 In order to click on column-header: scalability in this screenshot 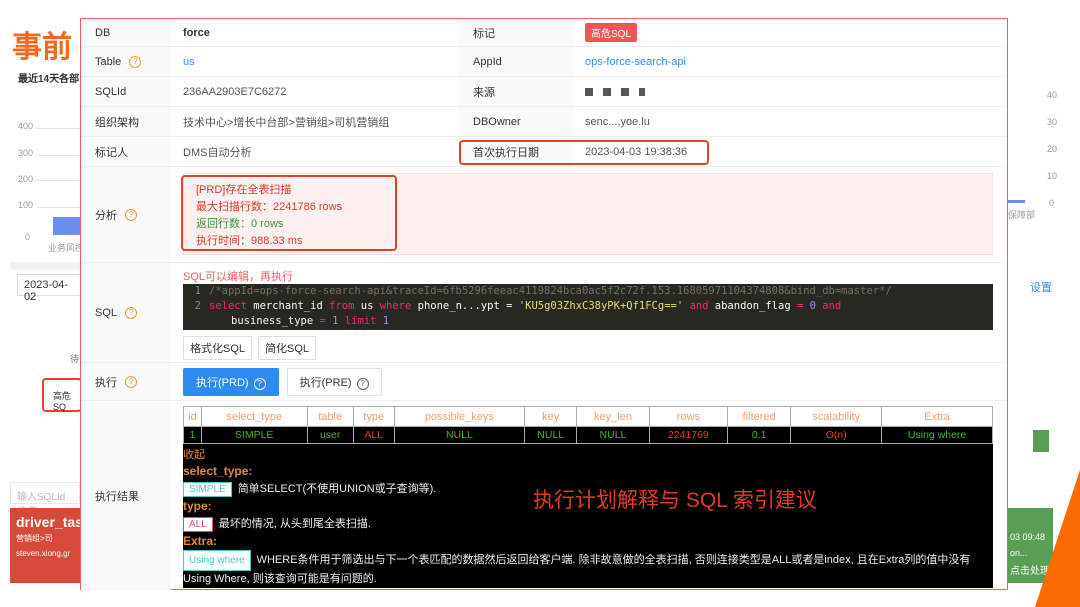, I will do `click(836, 416)`.